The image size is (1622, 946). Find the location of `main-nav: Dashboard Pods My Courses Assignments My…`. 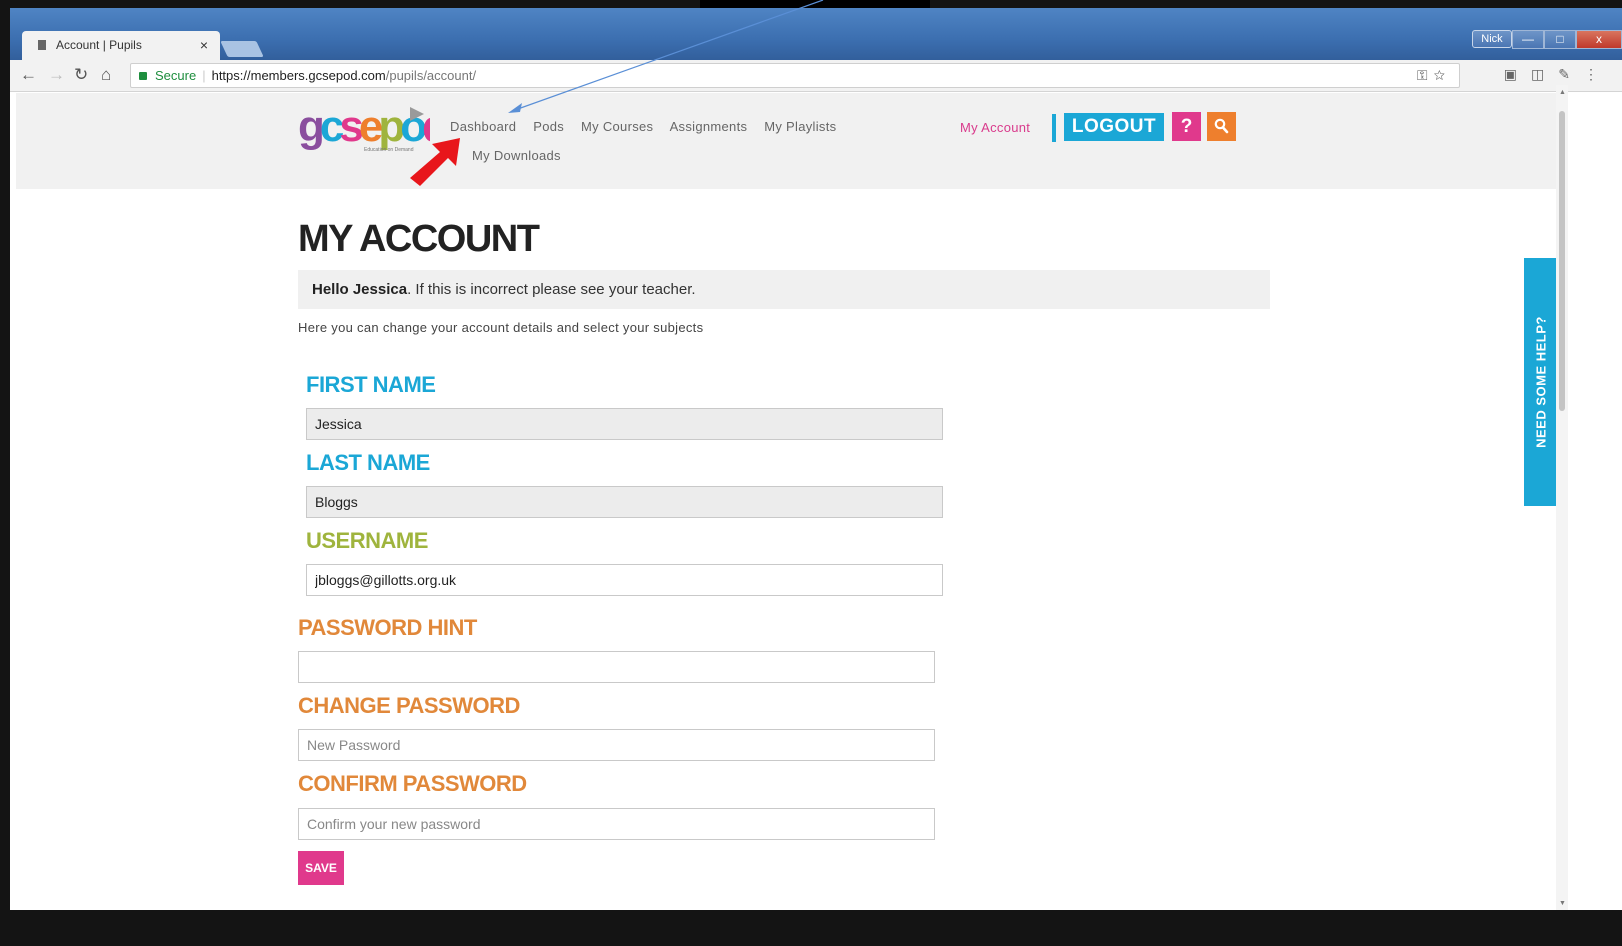

main-nav: Dashboard Pods My Courses Assignments My… is located at coordinates (649, 126).